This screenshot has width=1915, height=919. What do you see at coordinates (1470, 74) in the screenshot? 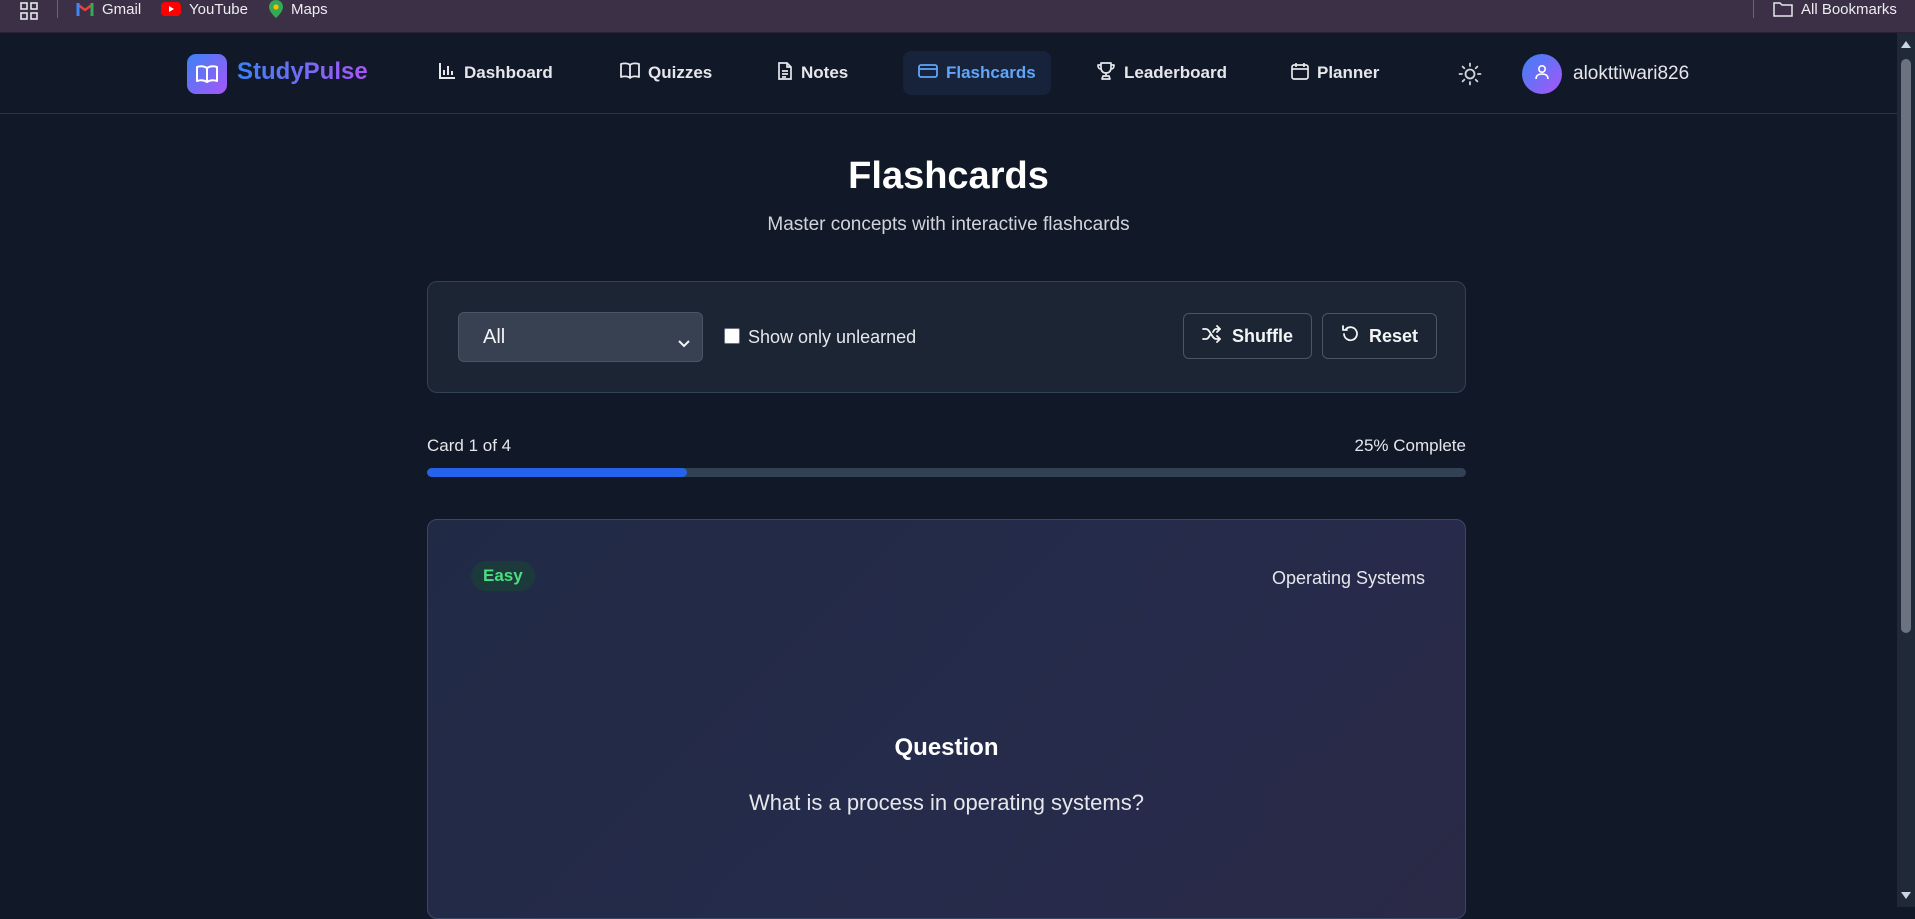
I see `sun-icon` at bounding box center [1470, 74].